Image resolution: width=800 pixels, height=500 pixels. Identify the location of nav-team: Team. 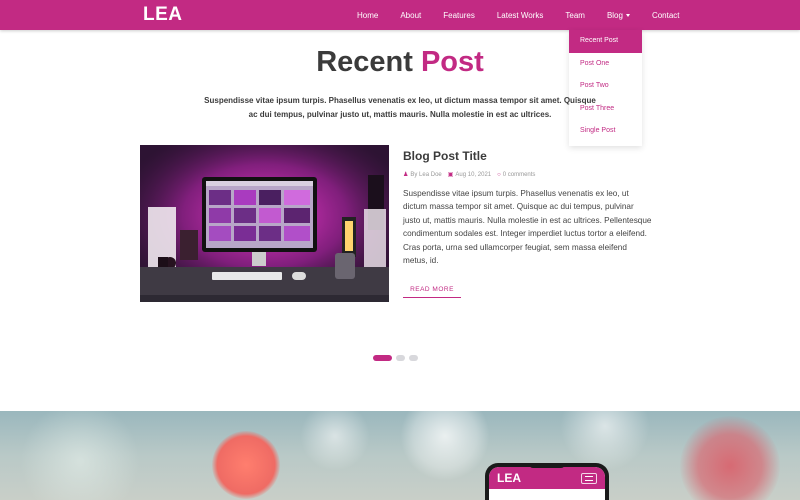
(575, 15).